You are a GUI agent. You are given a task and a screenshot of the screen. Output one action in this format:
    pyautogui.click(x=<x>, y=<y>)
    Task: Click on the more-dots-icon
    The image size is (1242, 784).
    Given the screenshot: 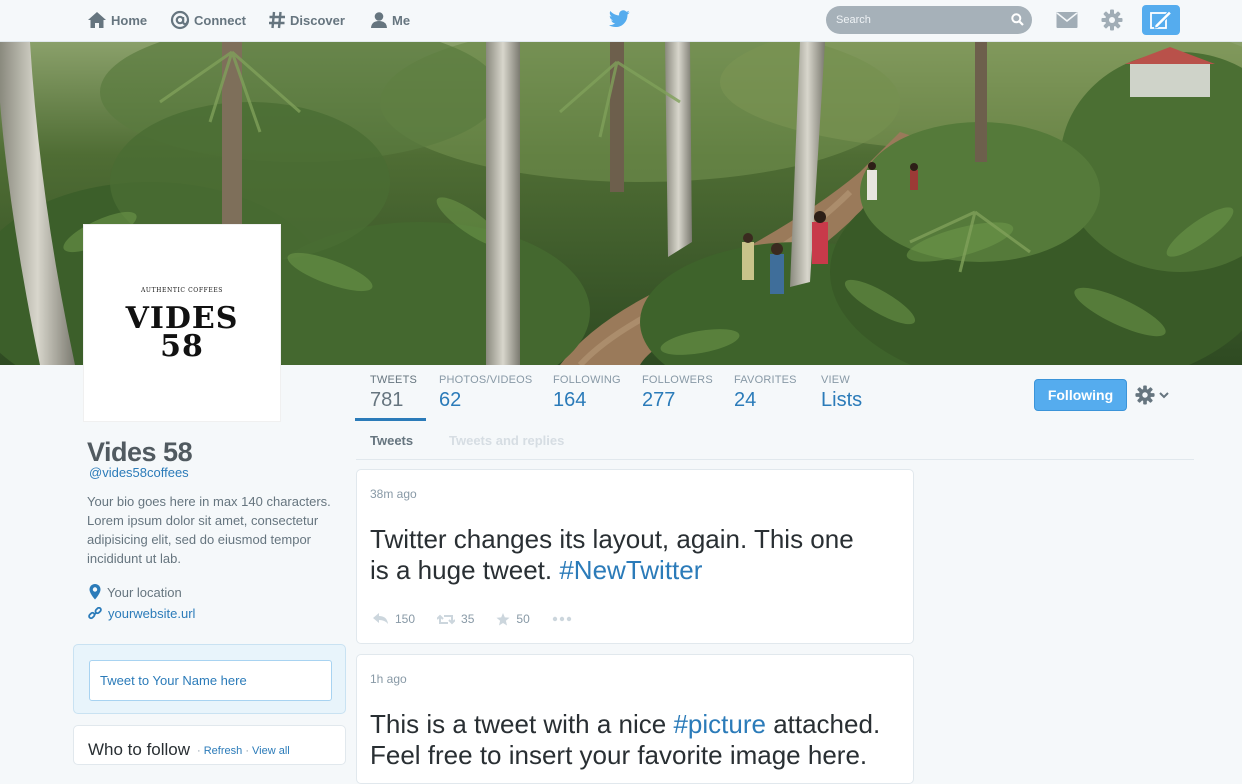 What is the action you would take?
    pyautogui.click(x=561, y=619)
    